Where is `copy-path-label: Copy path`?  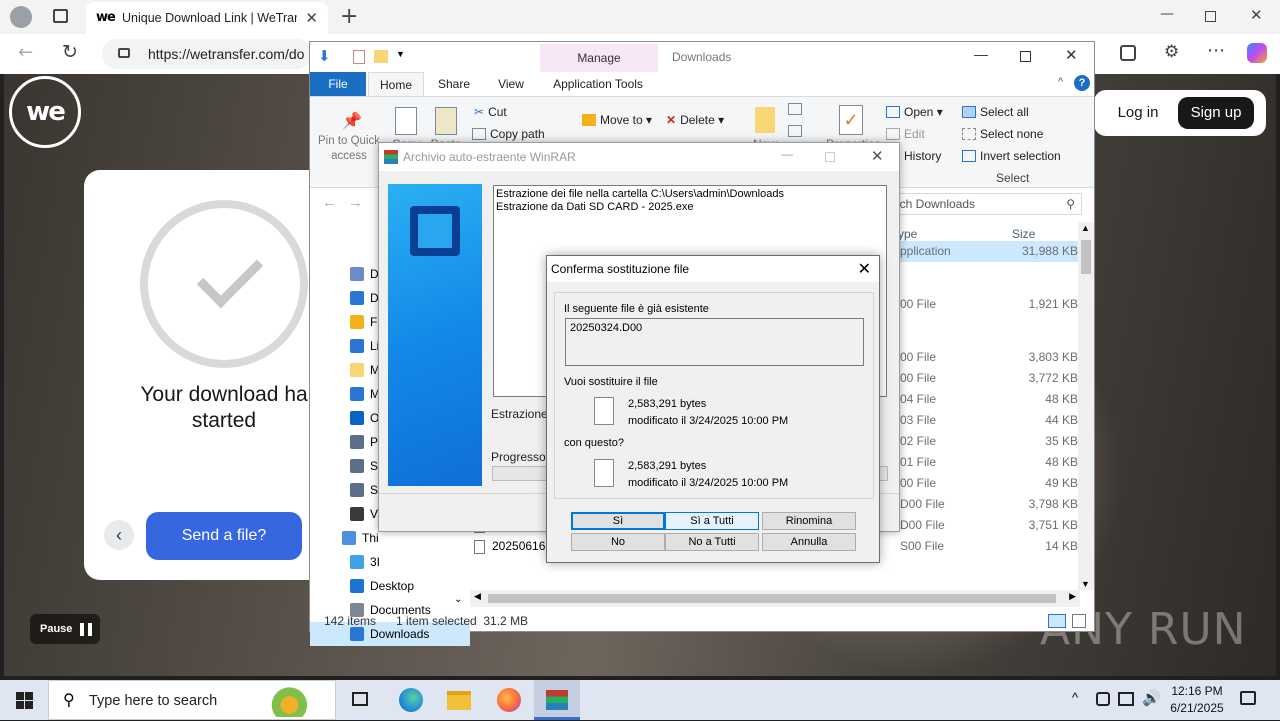
copy-path-label: Copy path is located at coordinates (517, 134).